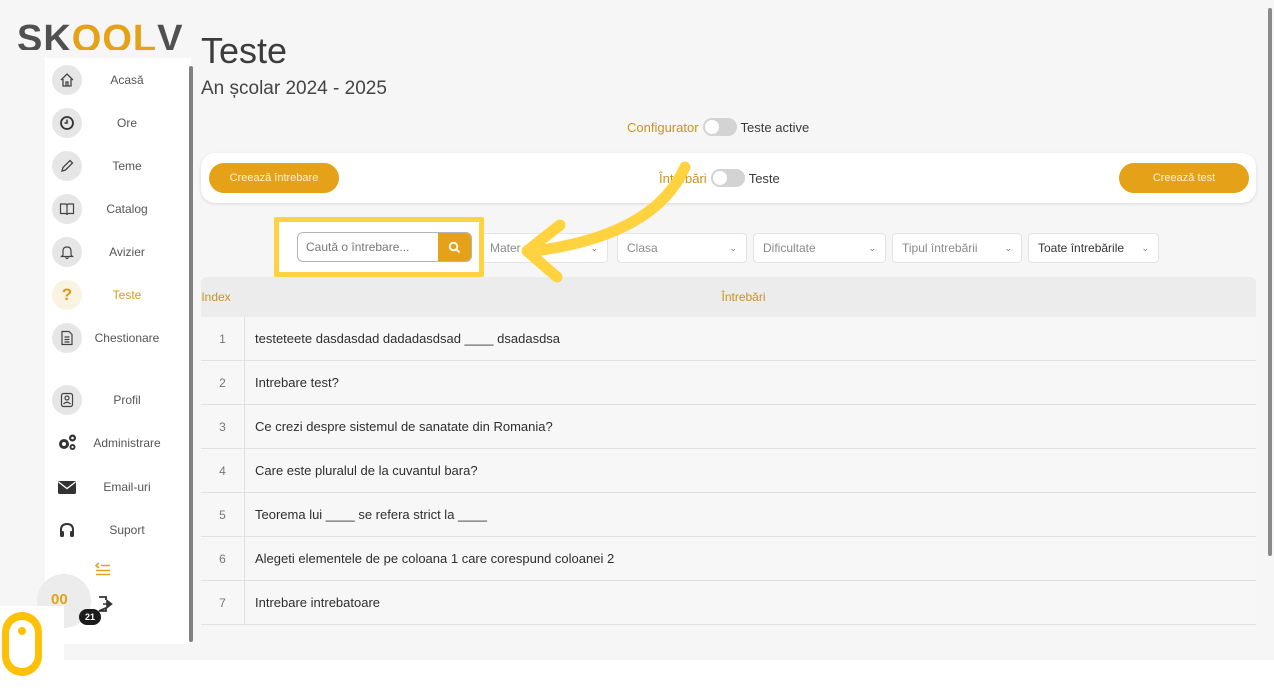 The height and width of the screenshot is (691, 1274). I want to click on brand-logo: SKOOLVERS, so click(101, 34).